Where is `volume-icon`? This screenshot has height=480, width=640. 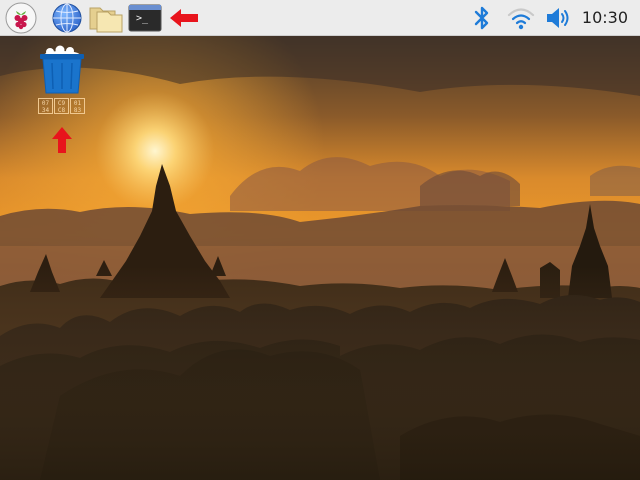 volume-icon is located at coordinates (558, 18).